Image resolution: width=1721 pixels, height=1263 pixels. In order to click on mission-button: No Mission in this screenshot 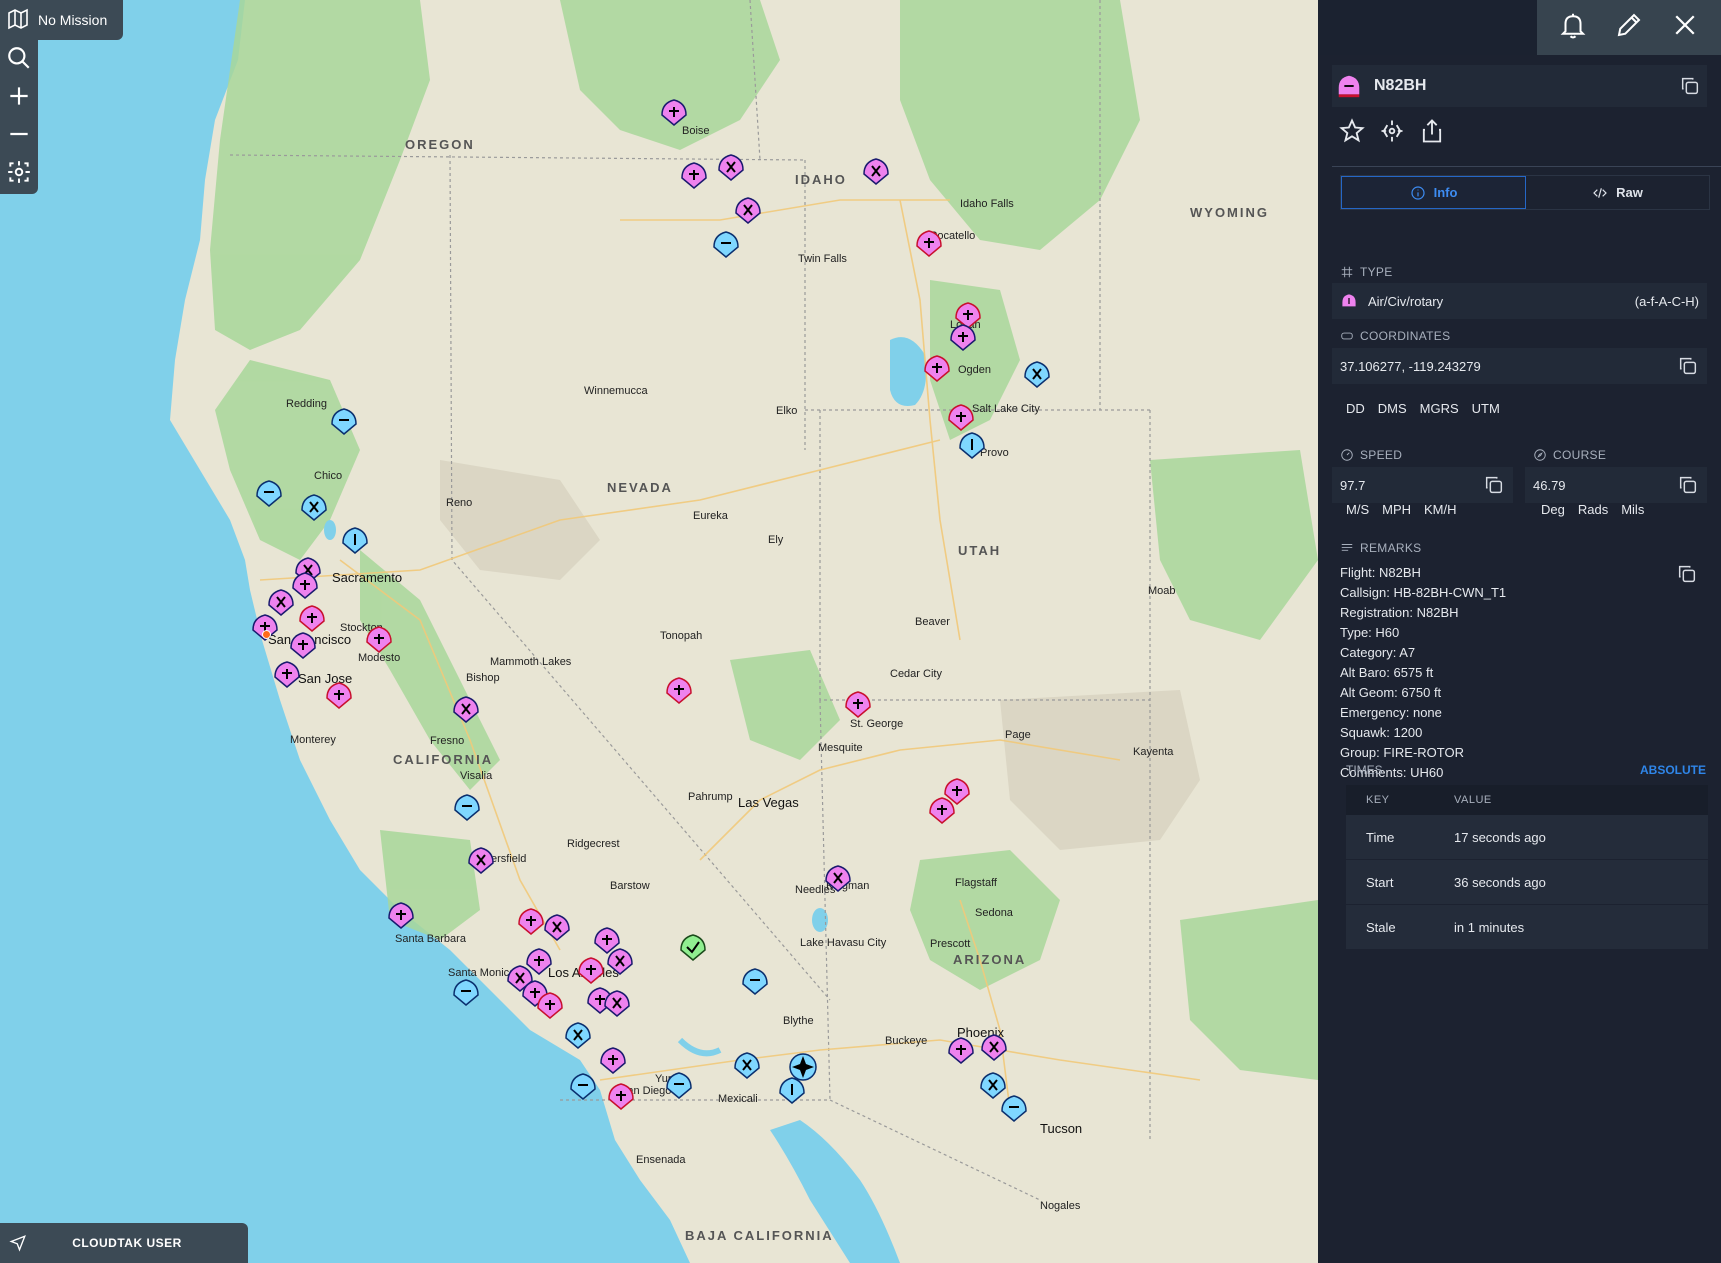, I will do `click(61, 20)`.